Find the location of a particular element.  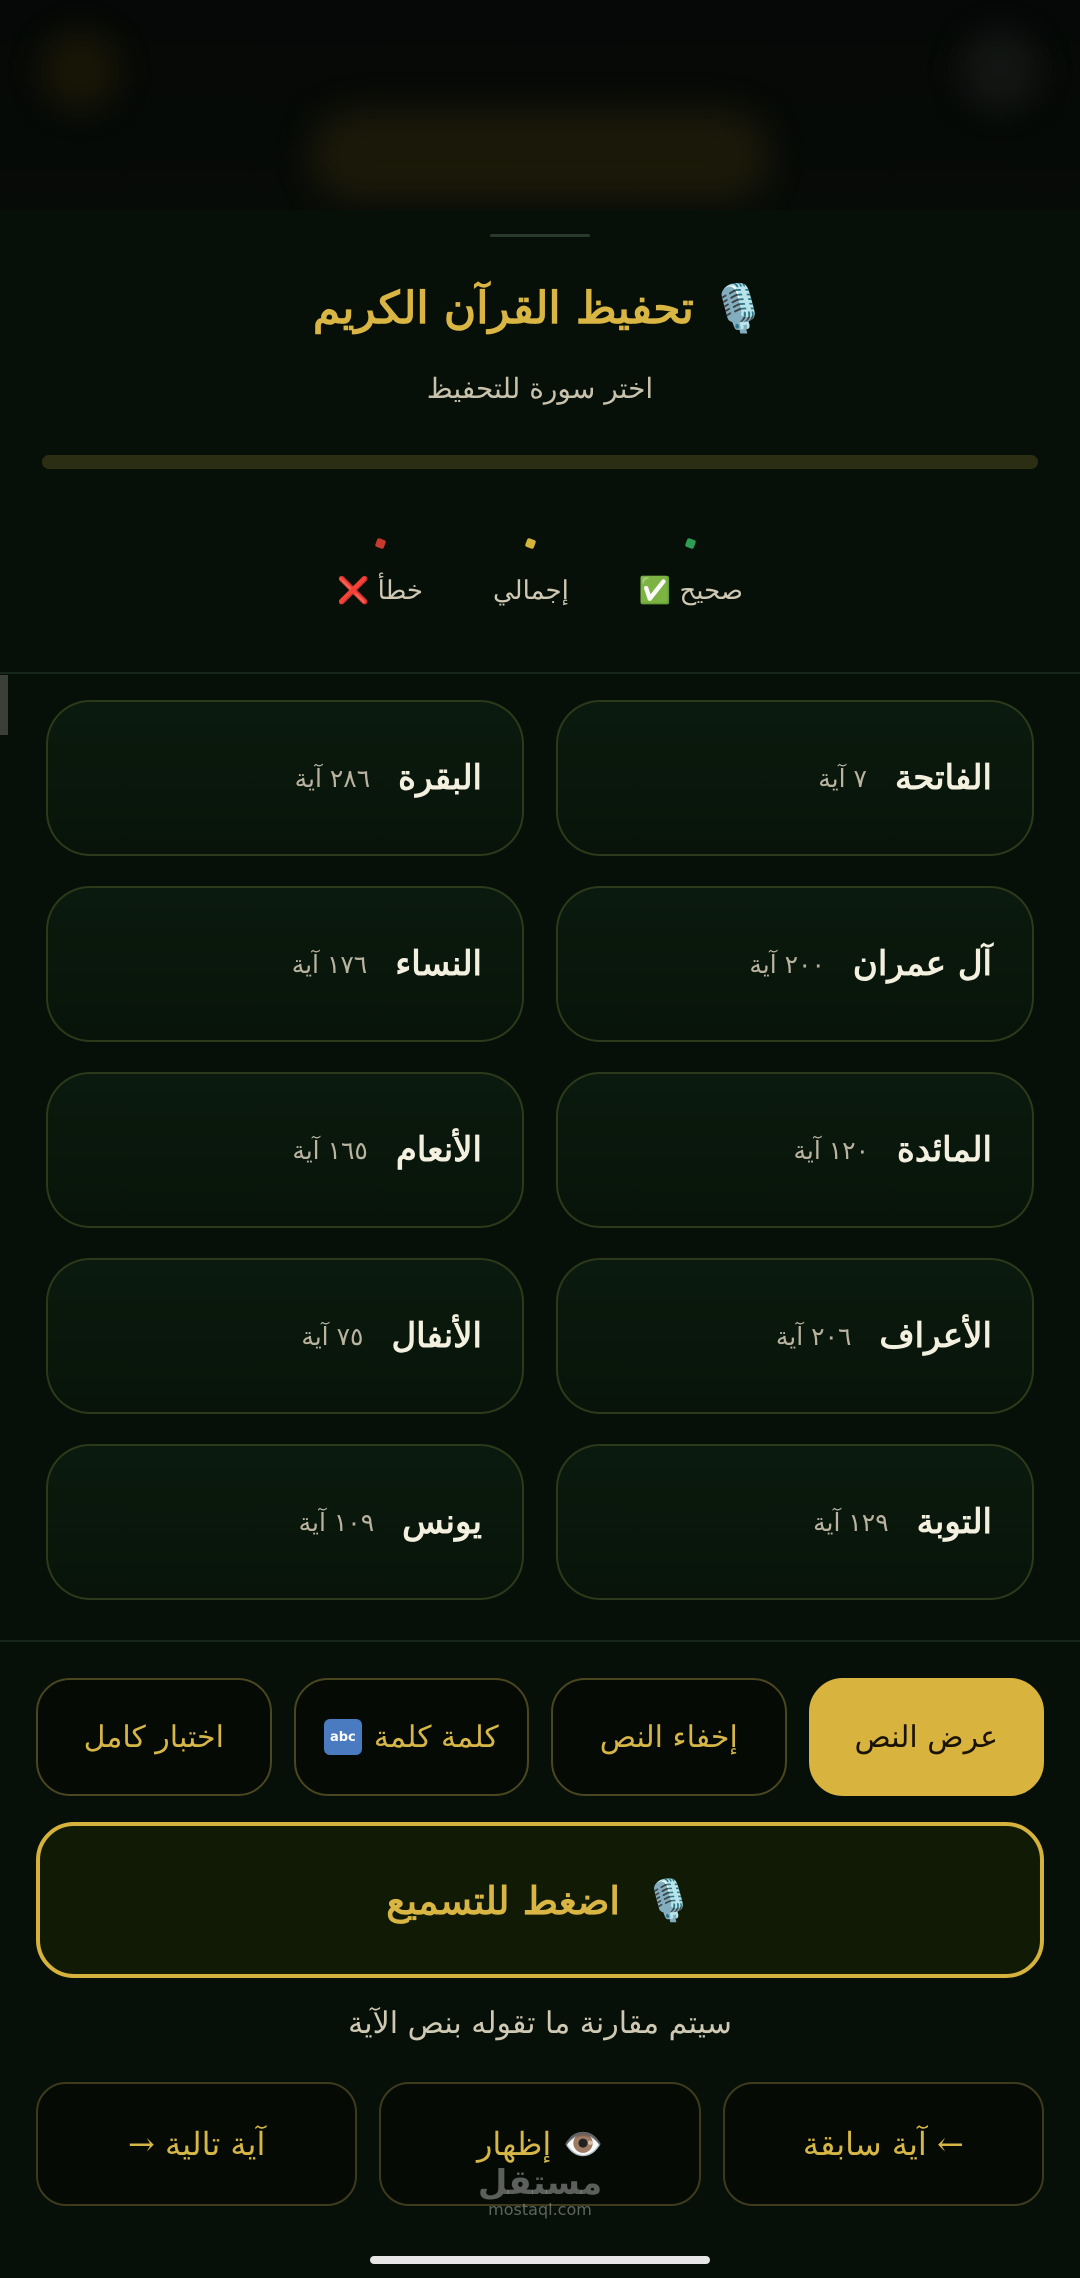

surah-name: التوبة is located at coordinates (954, 1522).